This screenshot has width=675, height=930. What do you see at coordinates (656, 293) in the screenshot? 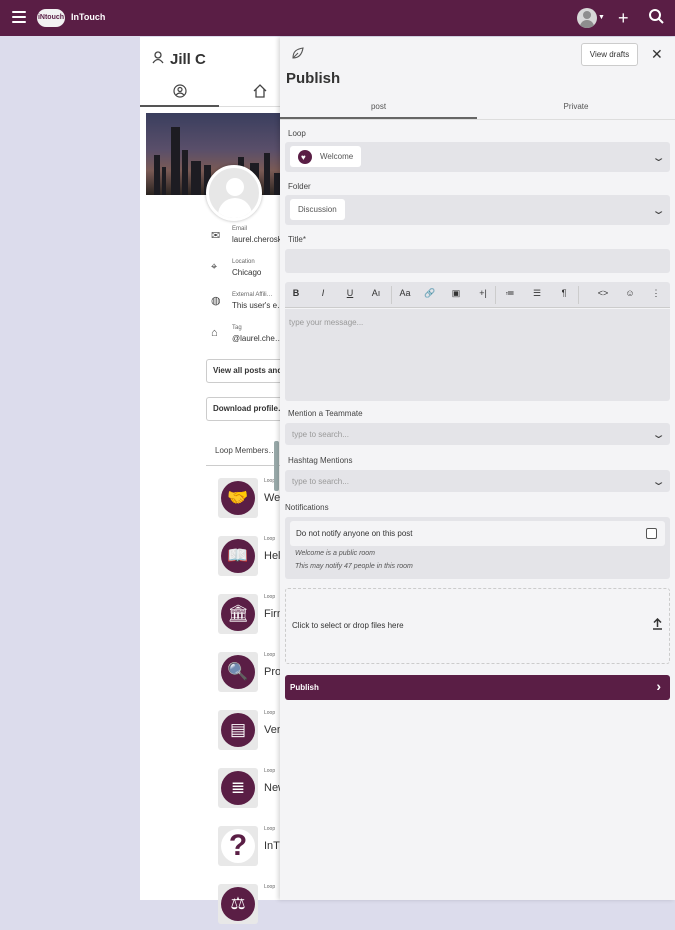
I see `more-icon: ⋮` at bounding box center [656, 293].